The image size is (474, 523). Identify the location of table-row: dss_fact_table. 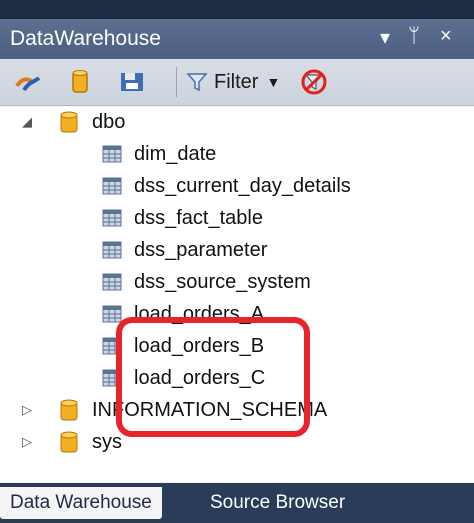
(182, 218).